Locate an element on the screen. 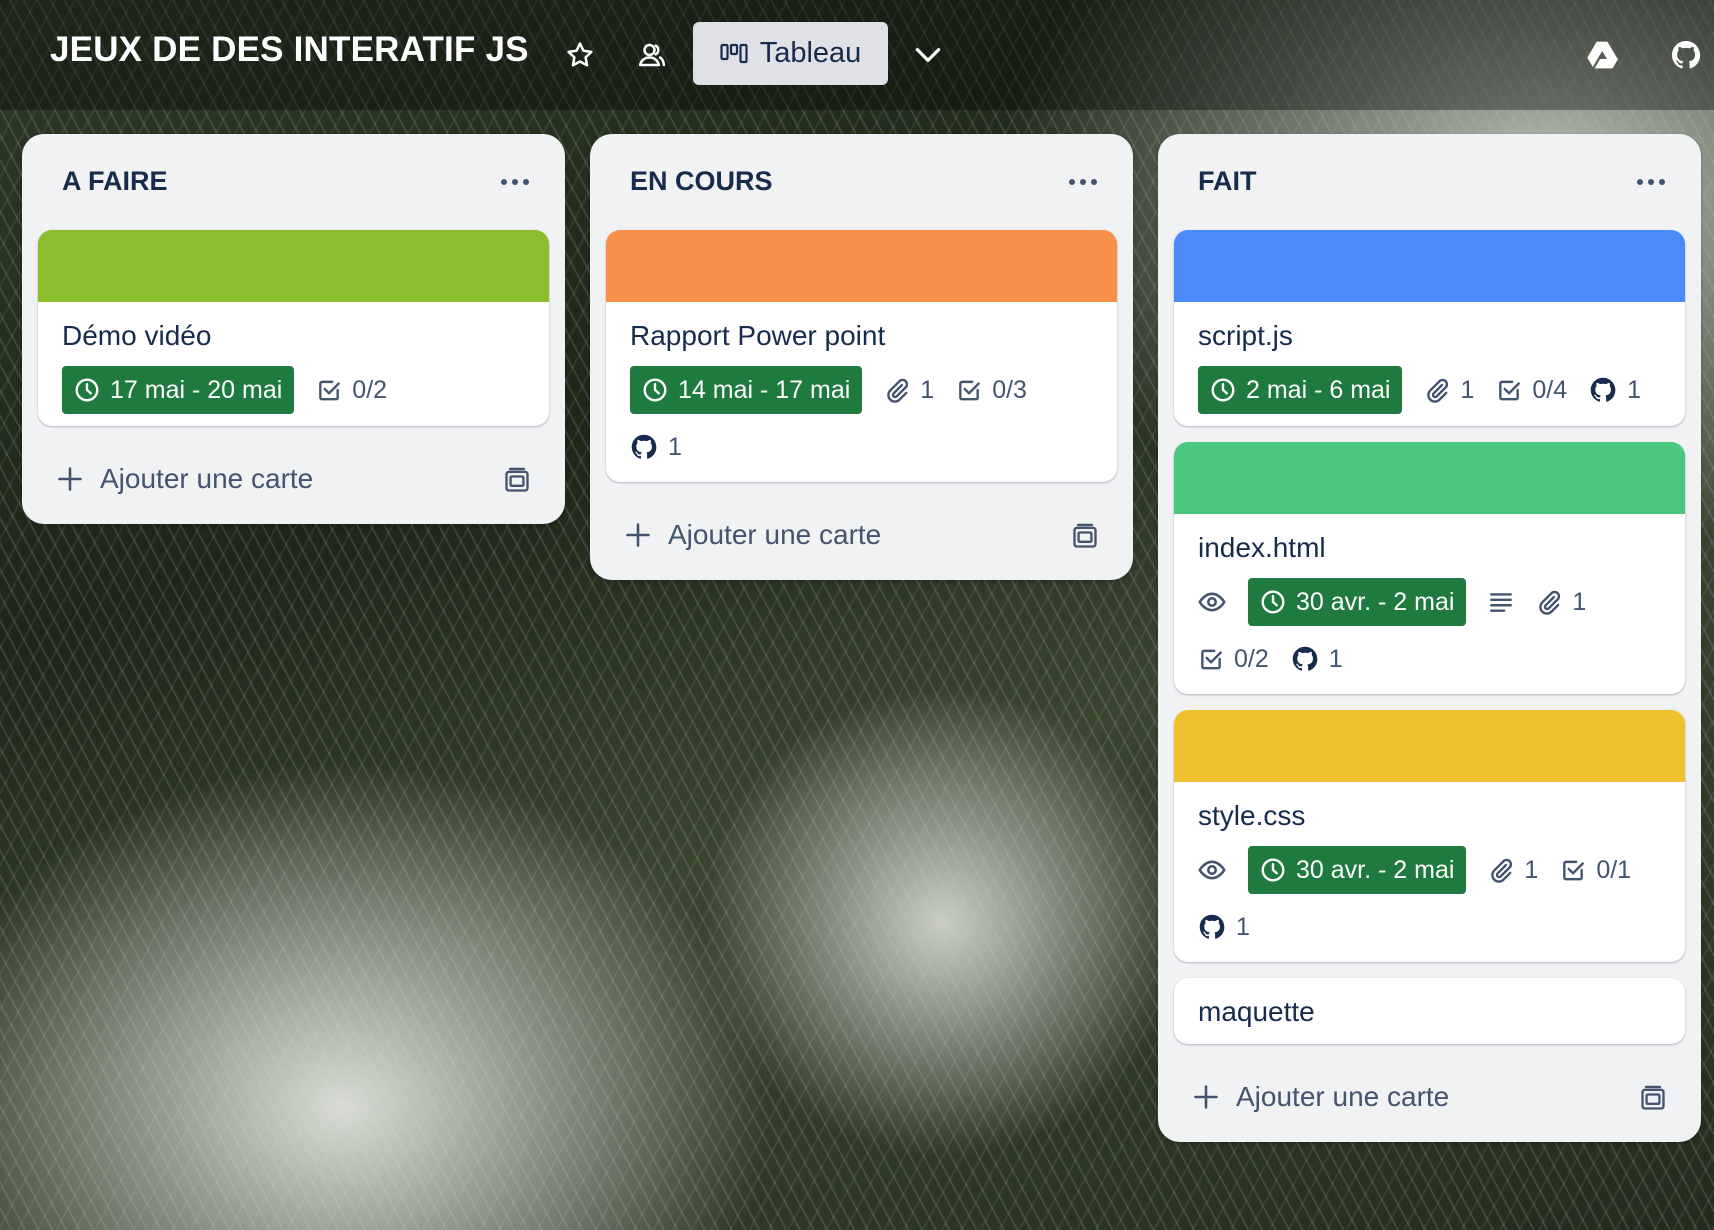  board-view-icon is located at coordinates (734, 53).